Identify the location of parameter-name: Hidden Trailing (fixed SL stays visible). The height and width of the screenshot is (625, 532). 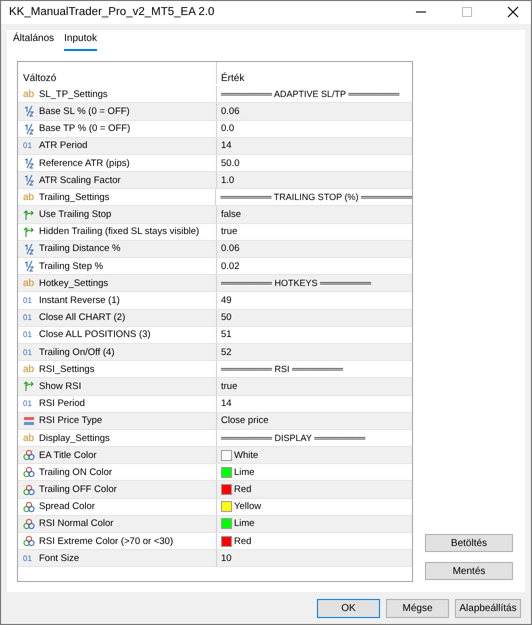
(119, 232).